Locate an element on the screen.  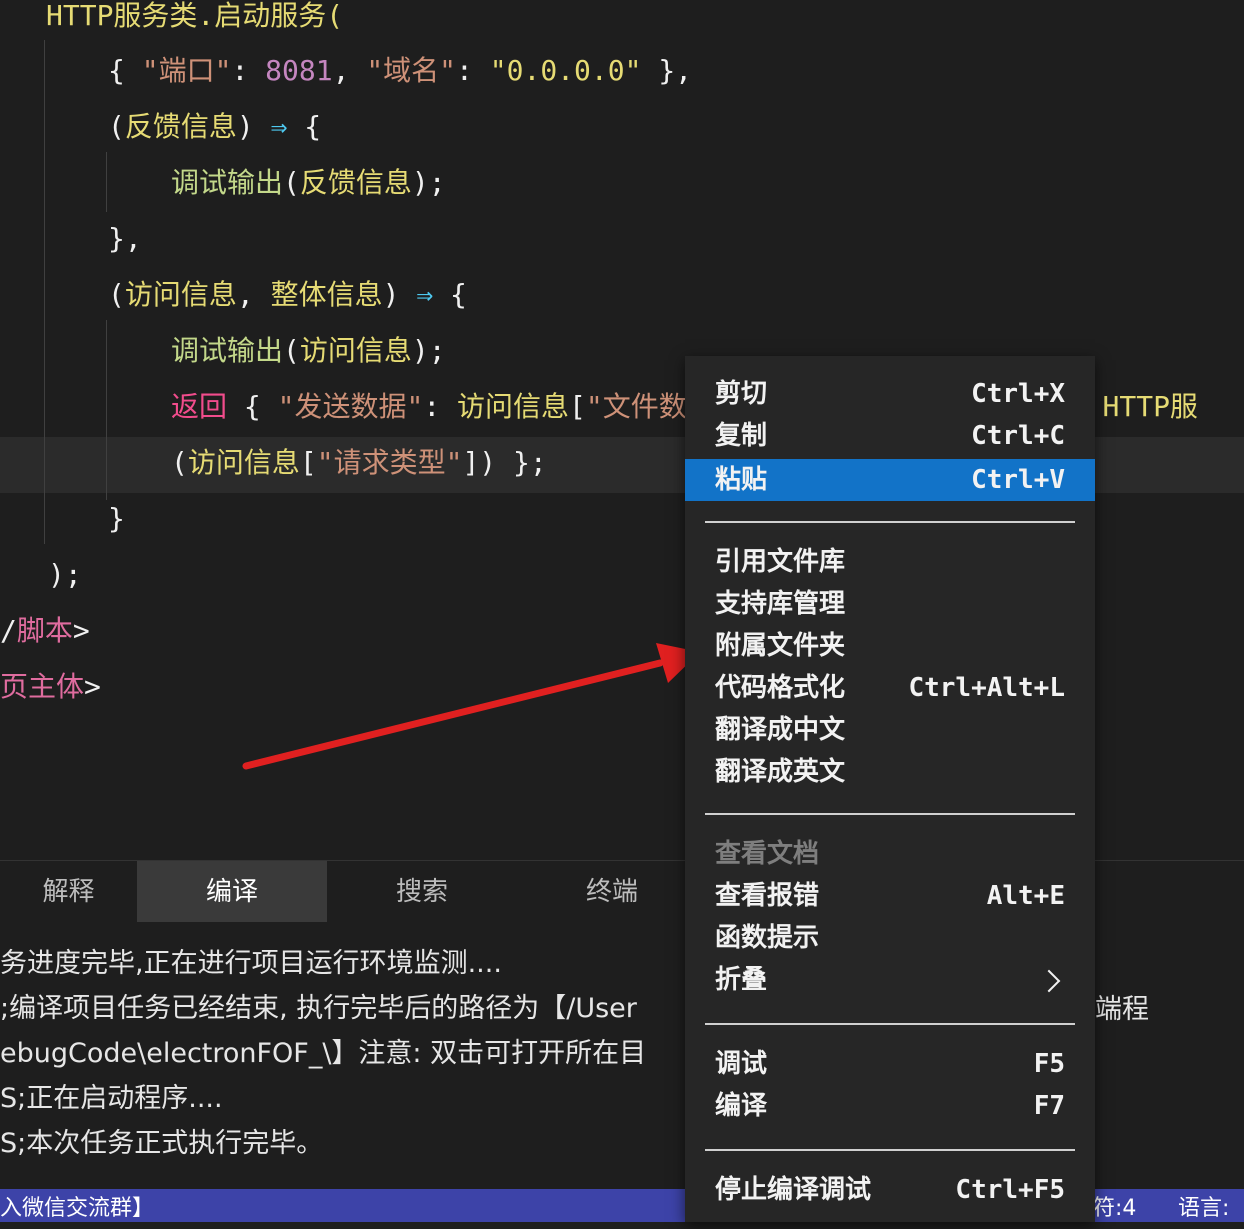
code-token: 8081 is located at coordinates (299, 70).